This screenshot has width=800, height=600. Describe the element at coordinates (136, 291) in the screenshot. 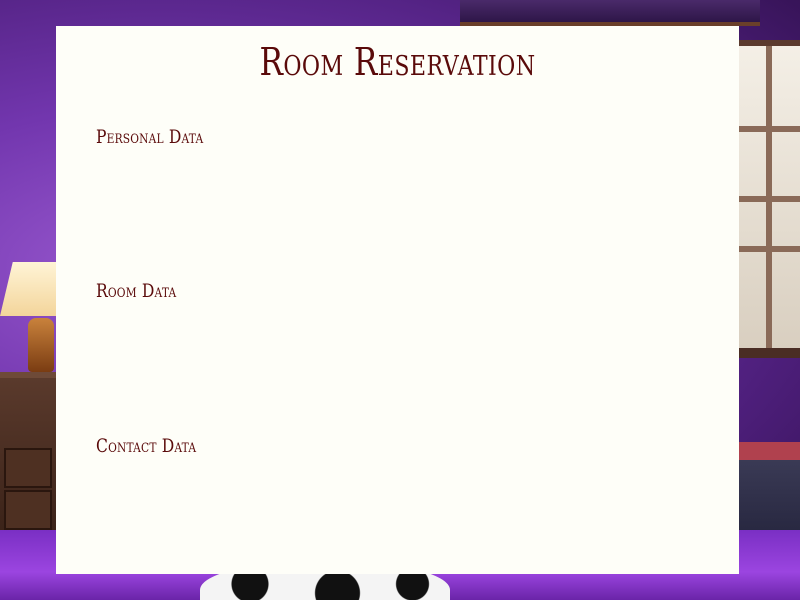

I see `section-heading-room-data: Room Data` at that location.